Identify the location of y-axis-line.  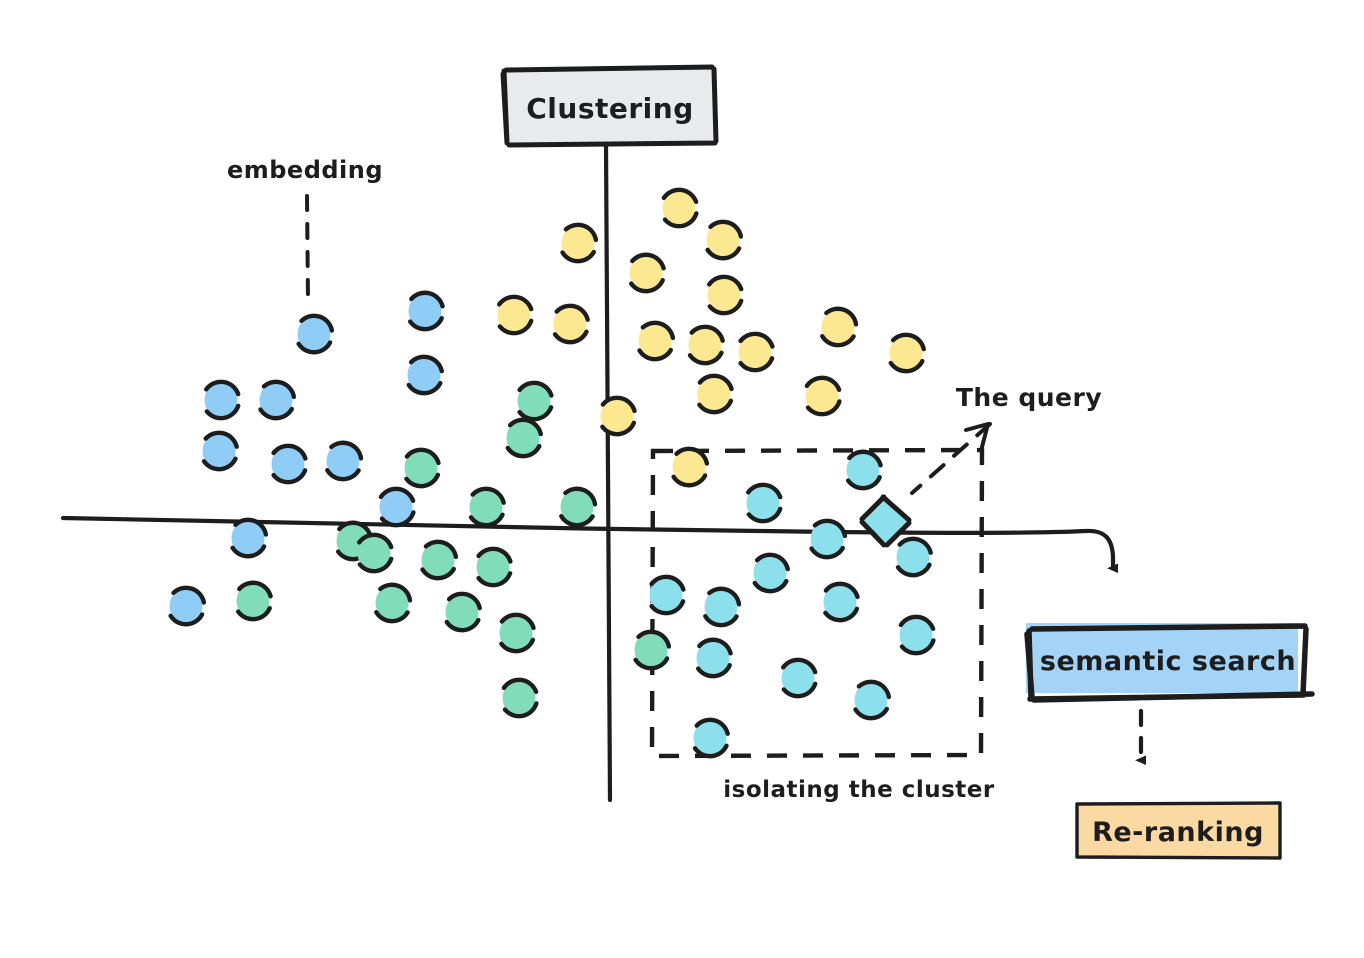
(608, 472).